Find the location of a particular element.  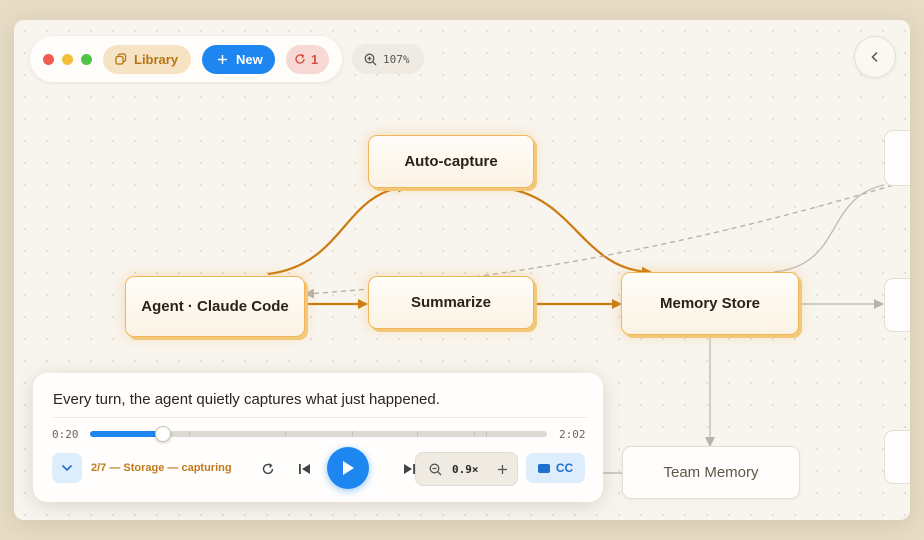

library-button: Library is located at coordinates (147, 59).